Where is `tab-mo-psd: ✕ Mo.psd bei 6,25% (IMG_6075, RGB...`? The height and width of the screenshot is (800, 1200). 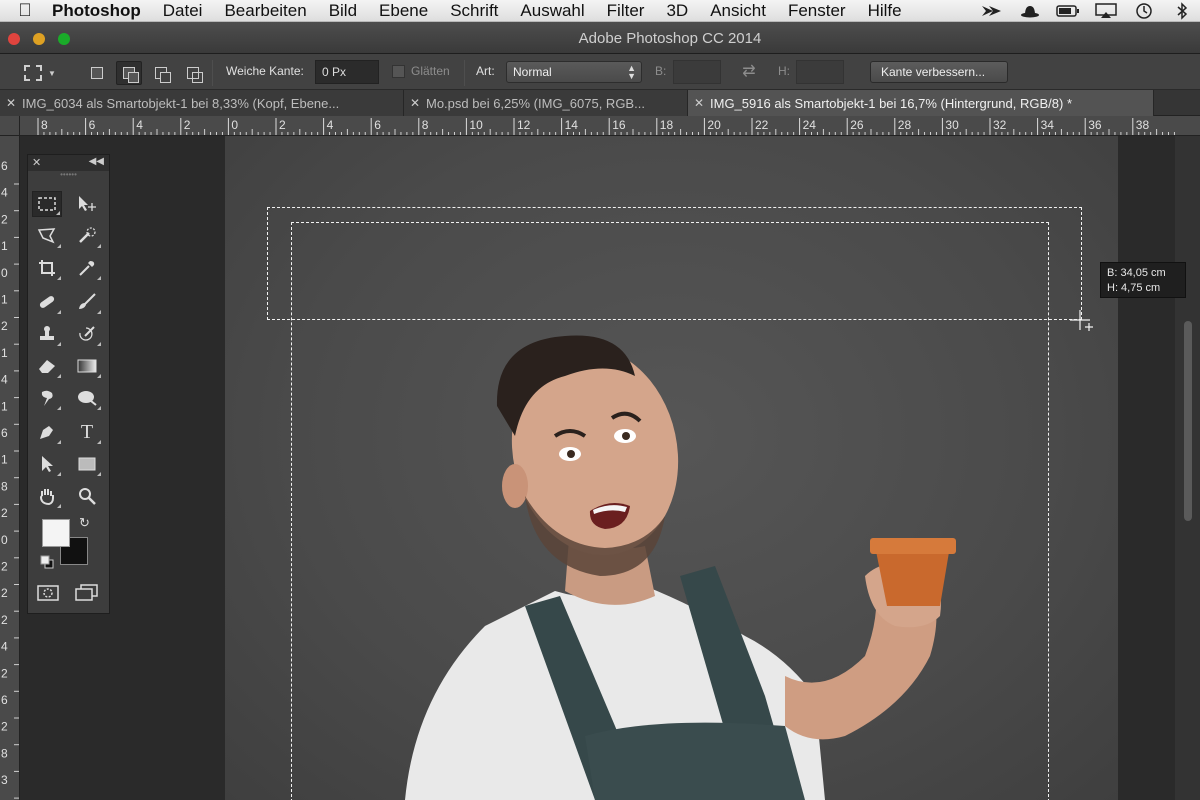
tab-mo-psd: ✕ Mo.psd bei 6,25% (IMG_6075, RGB... is located at coordinates (546, 103).